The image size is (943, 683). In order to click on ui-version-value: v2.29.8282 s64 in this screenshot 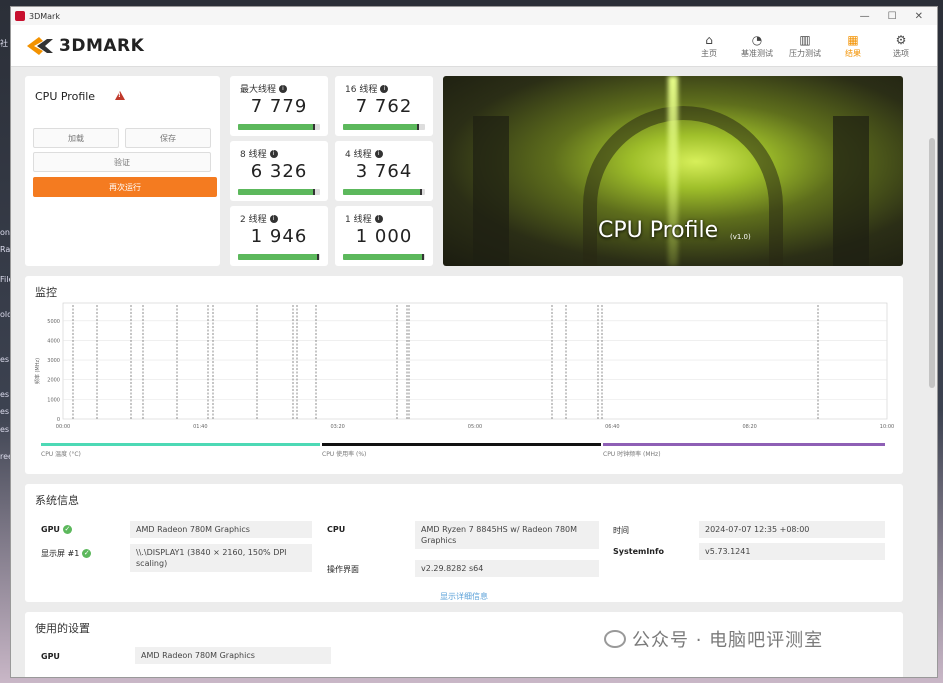, I will do `click(507, 568)`.